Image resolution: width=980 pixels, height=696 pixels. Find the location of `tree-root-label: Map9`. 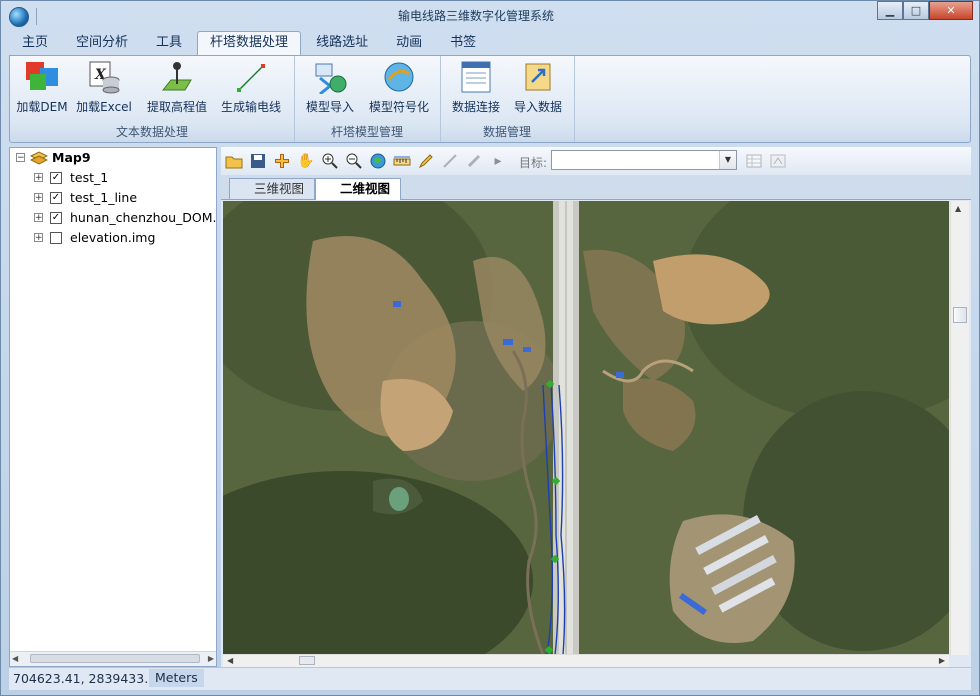

tree-root-label: Map9 is located at coordinates (71, 157).